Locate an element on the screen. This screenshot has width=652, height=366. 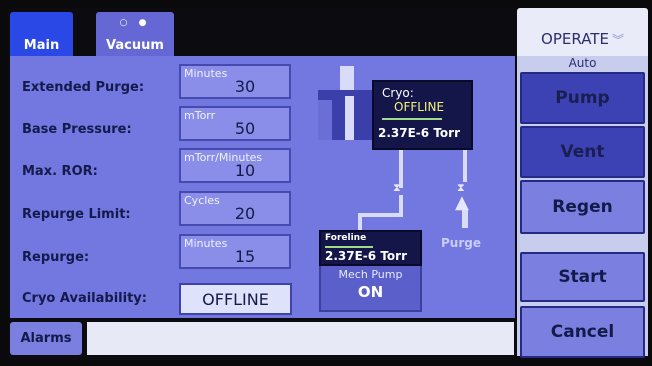
vent-button: Vent is located at coordinates (582, 152).